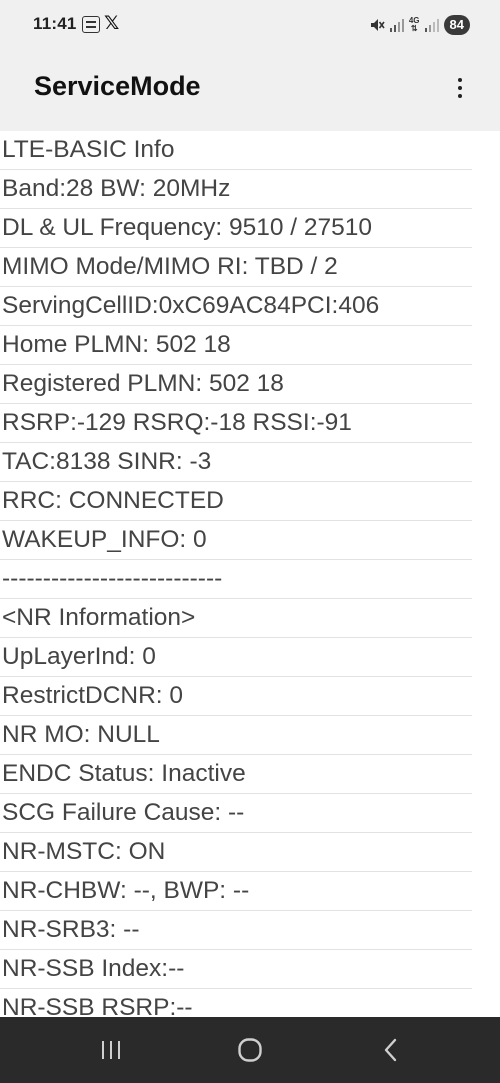  What do you see at coordinates (456, 25) in the screenshot?
I see `battery-indicator: 84` at bounding box center [456, 25].